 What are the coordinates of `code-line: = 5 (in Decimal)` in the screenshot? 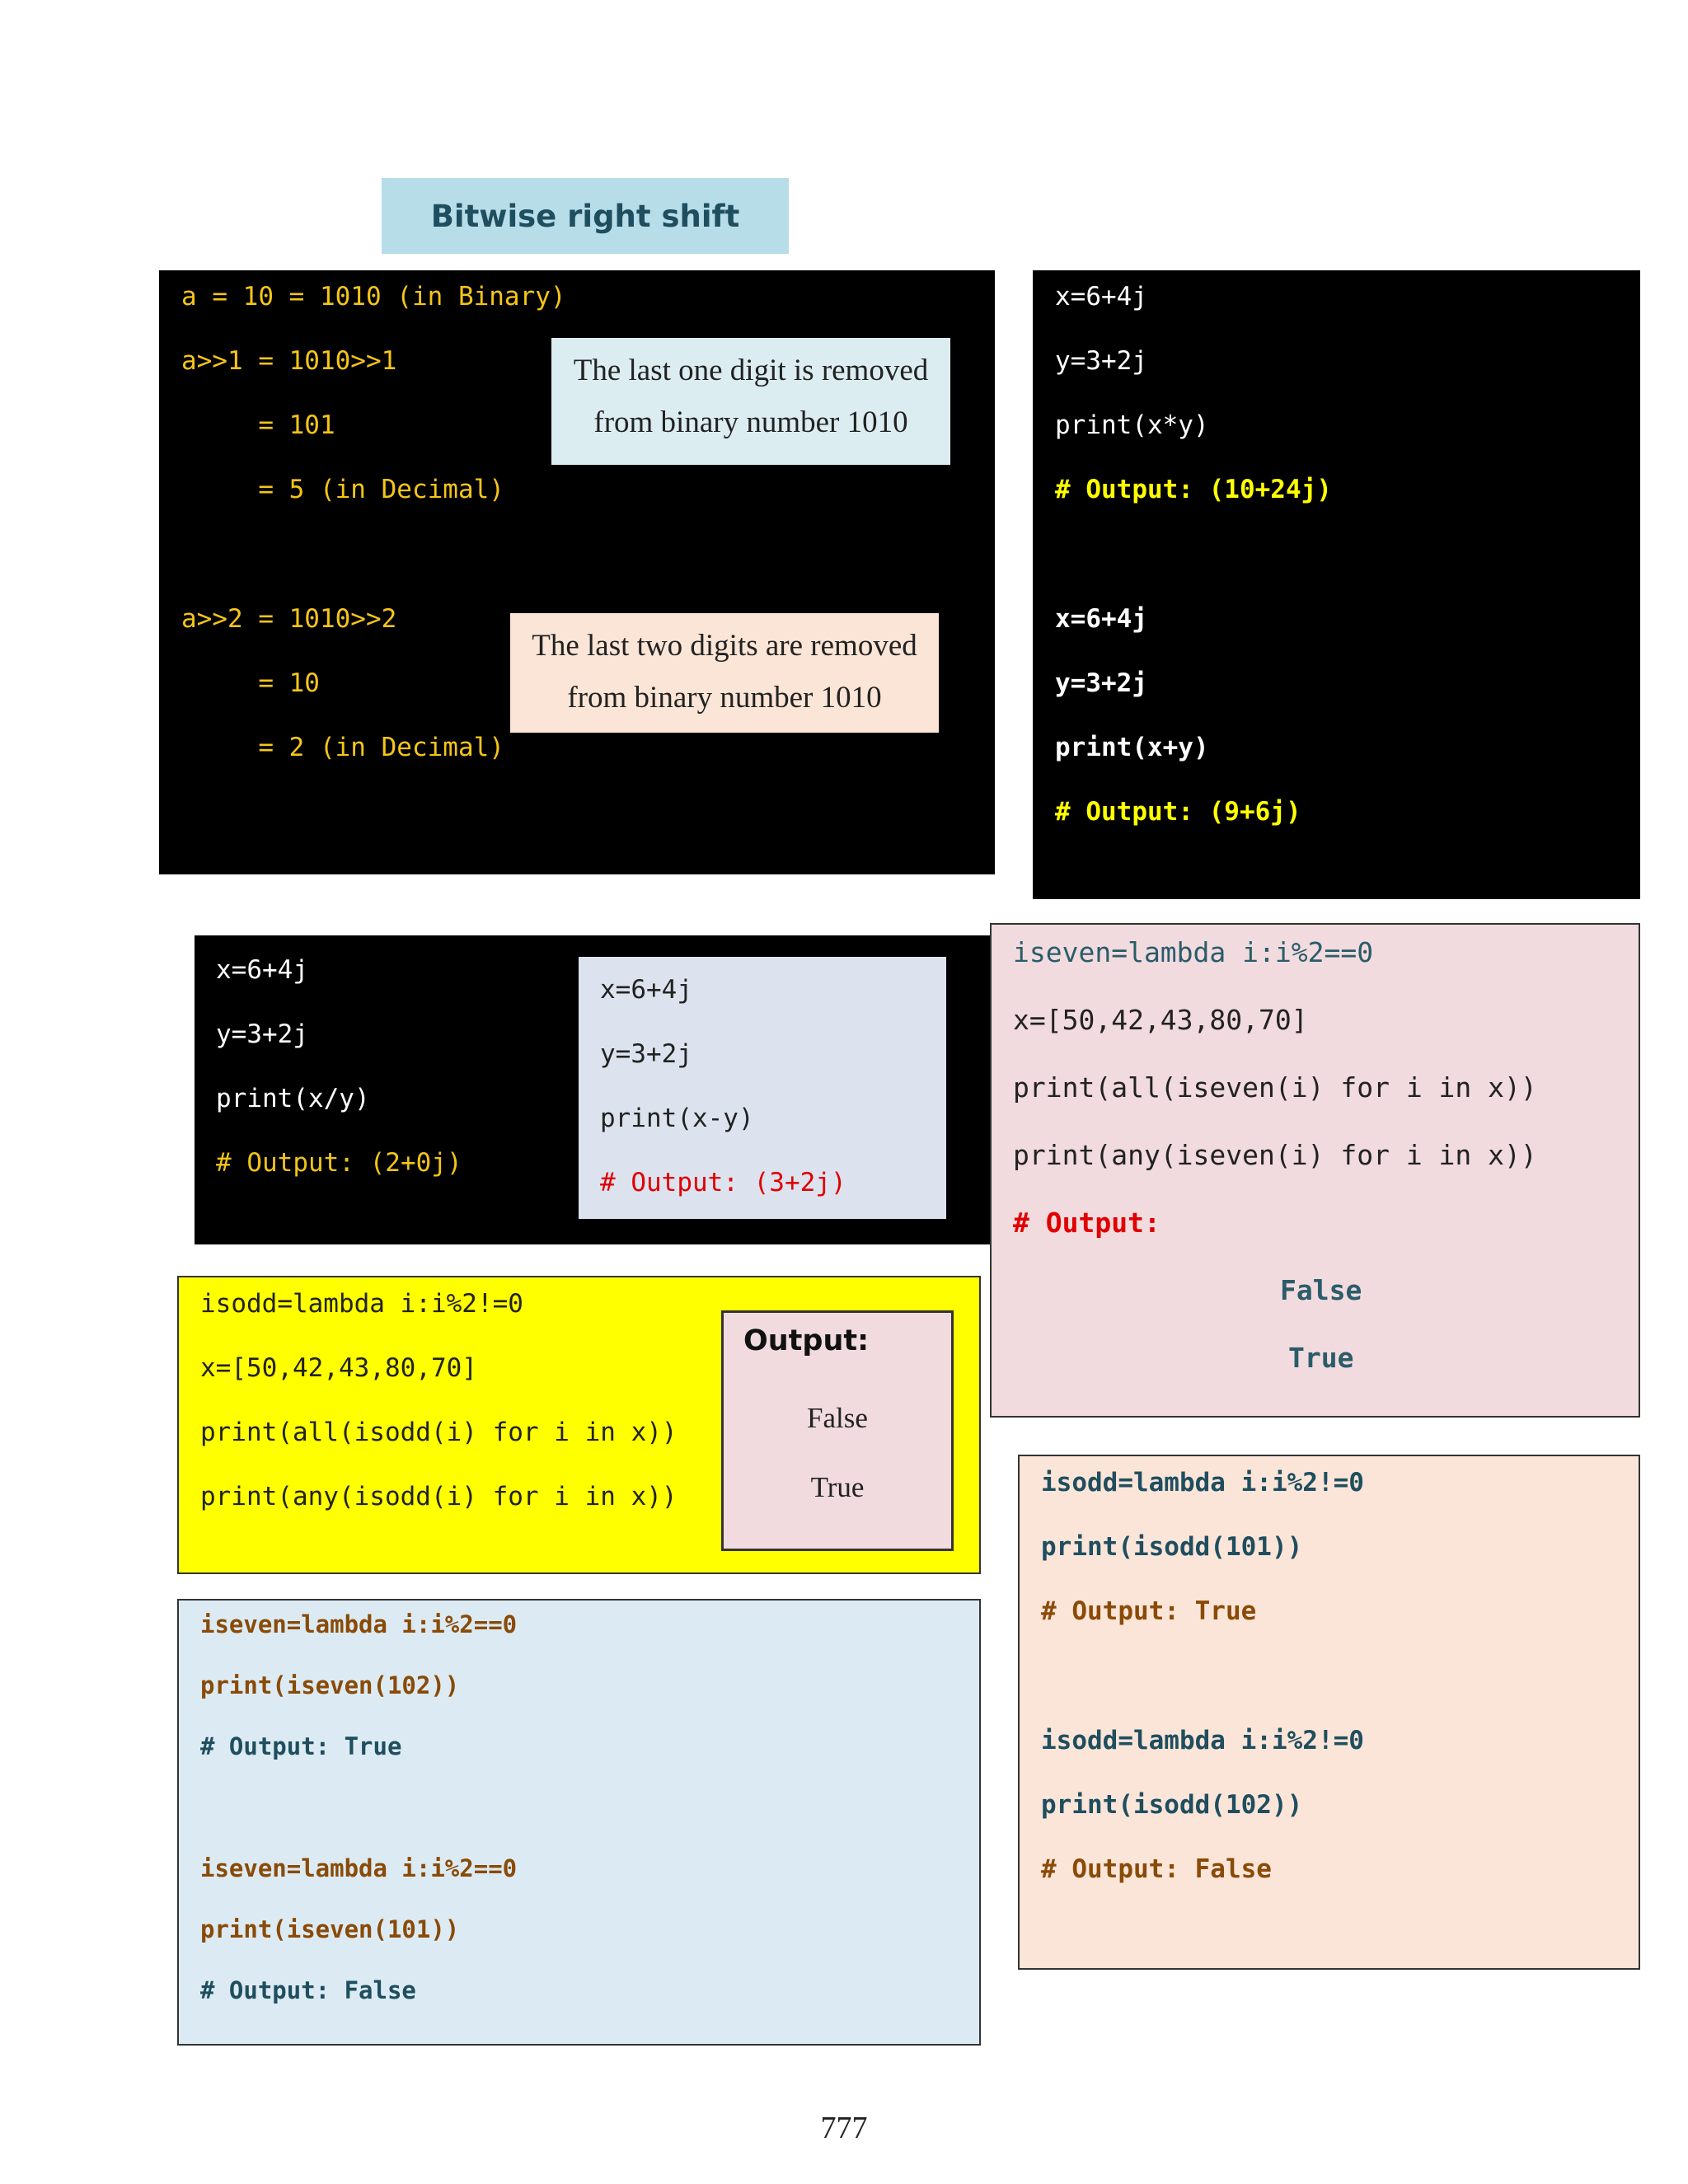 It's located at (343, 489).